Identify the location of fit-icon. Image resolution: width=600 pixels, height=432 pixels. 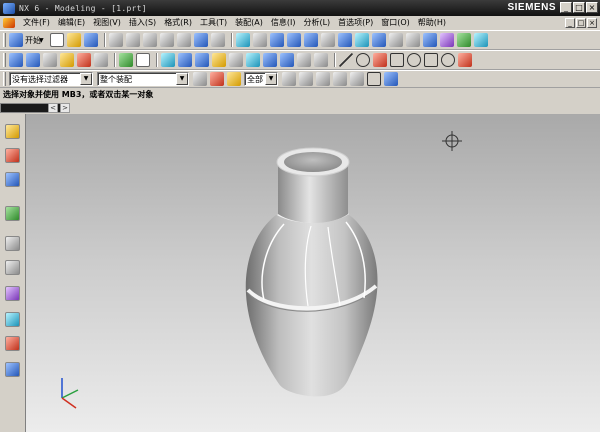
(259, 40).